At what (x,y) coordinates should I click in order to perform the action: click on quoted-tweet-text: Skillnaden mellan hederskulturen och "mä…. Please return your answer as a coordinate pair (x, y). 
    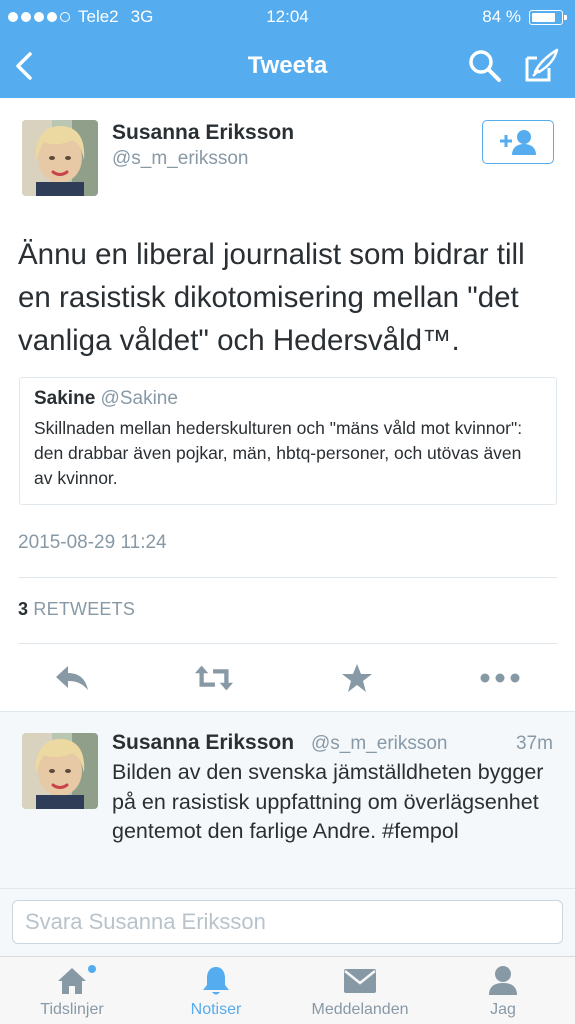
    Looking at the image, I should click on (278, 453).